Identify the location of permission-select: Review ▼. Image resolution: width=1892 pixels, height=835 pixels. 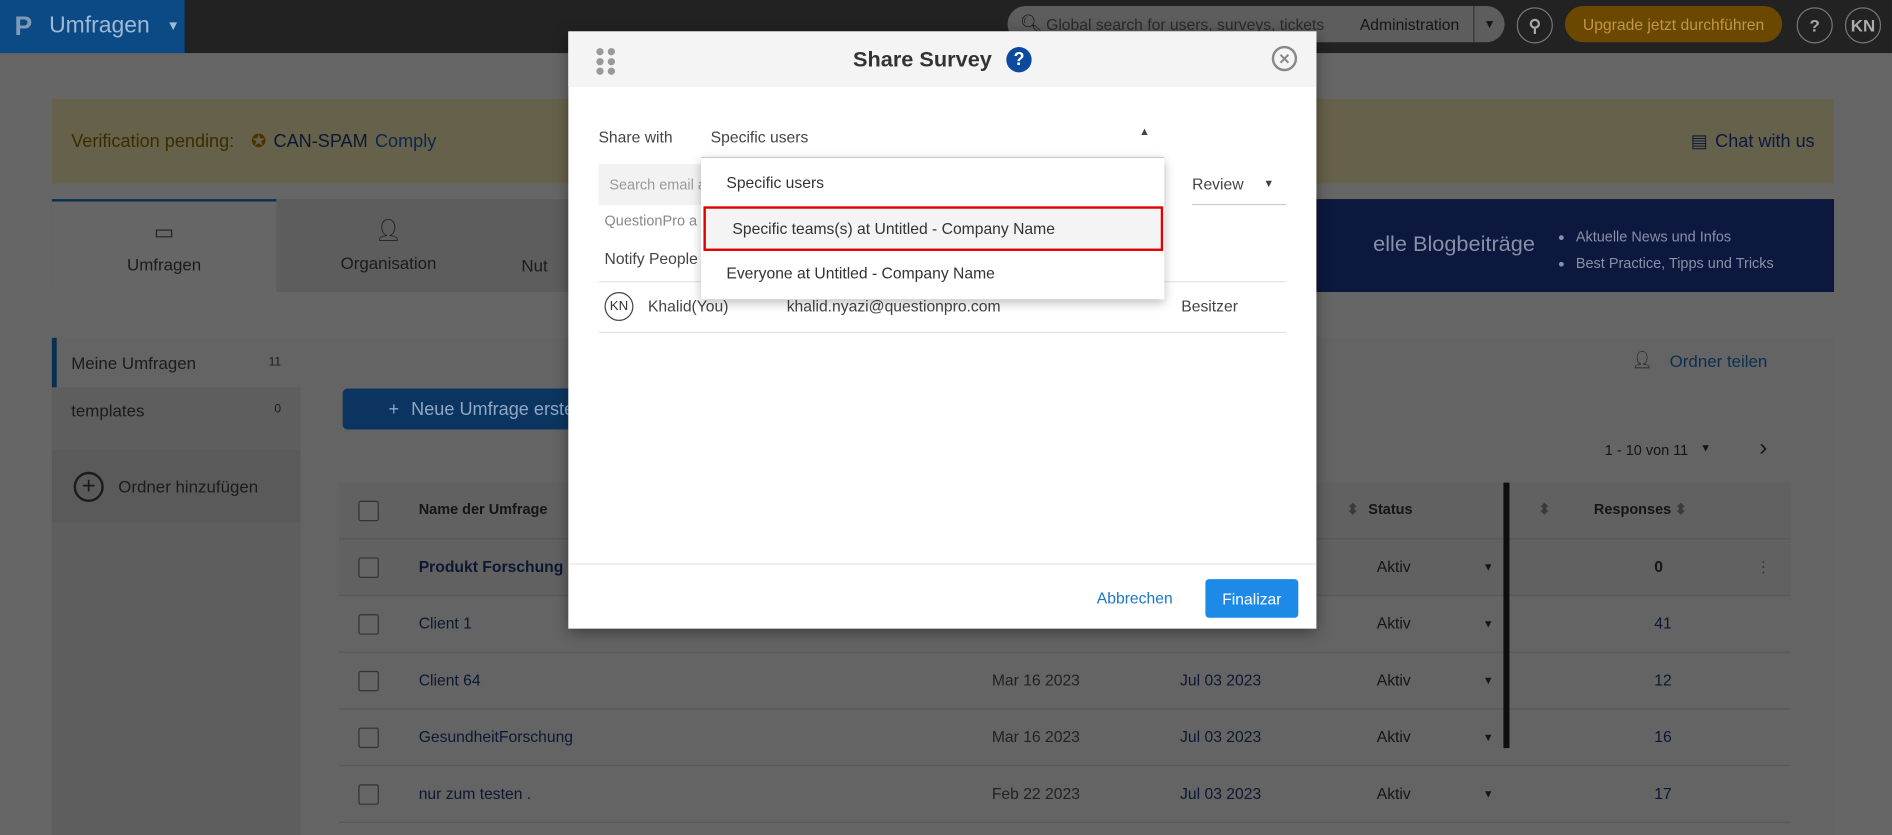
(1239, 185).